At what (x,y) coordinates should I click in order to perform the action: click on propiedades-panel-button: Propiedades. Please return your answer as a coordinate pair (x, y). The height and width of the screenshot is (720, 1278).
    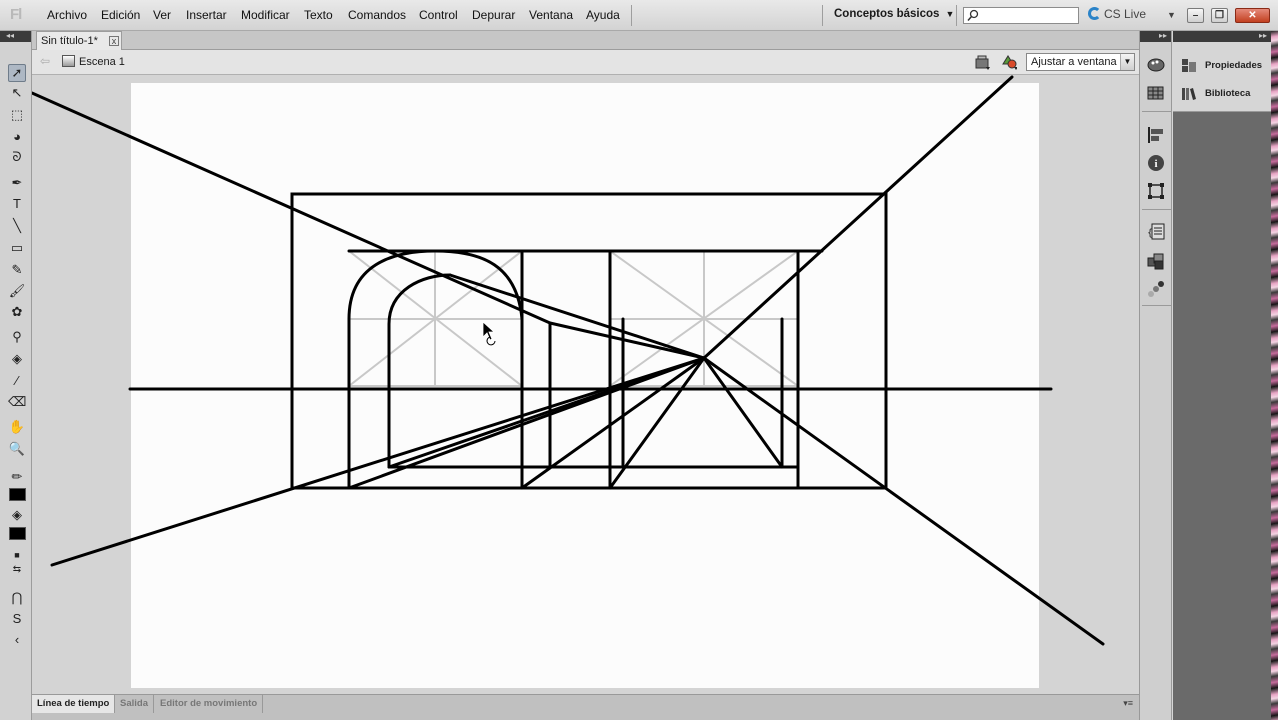
    Looking at the image, I should click on (1221, 67).